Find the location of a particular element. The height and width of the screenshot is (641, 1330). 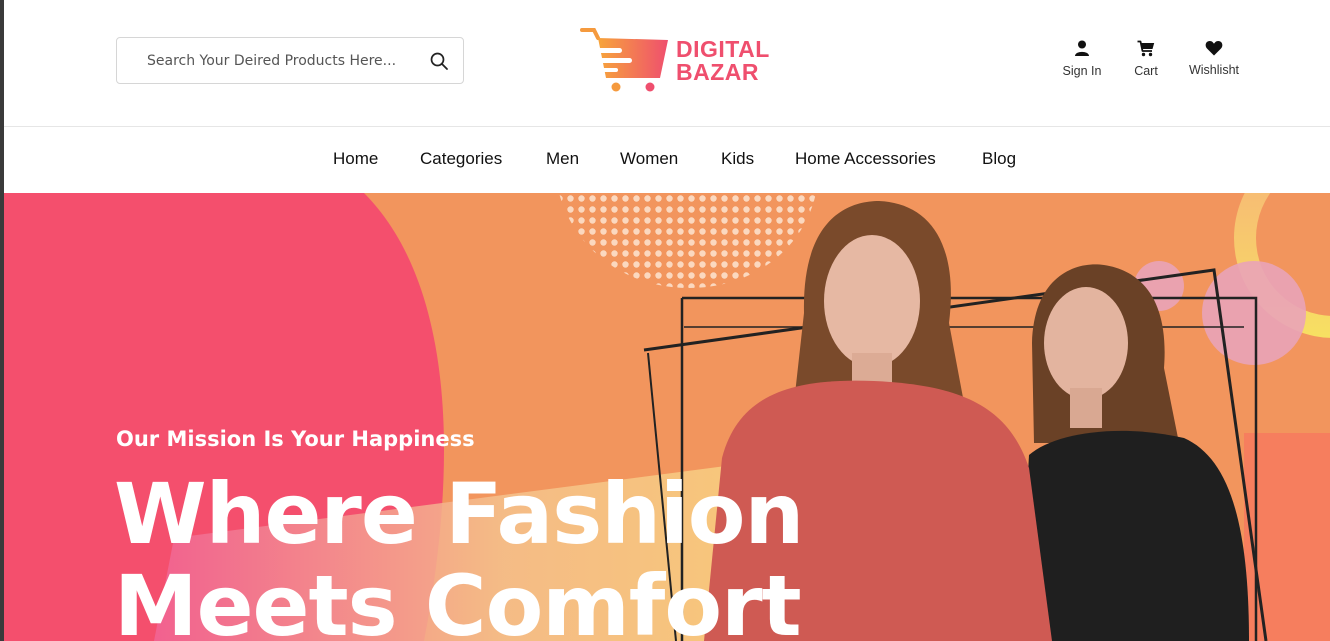

logo-wordmark: DIGITAL BAZAR is located at coordinates (723, 60).